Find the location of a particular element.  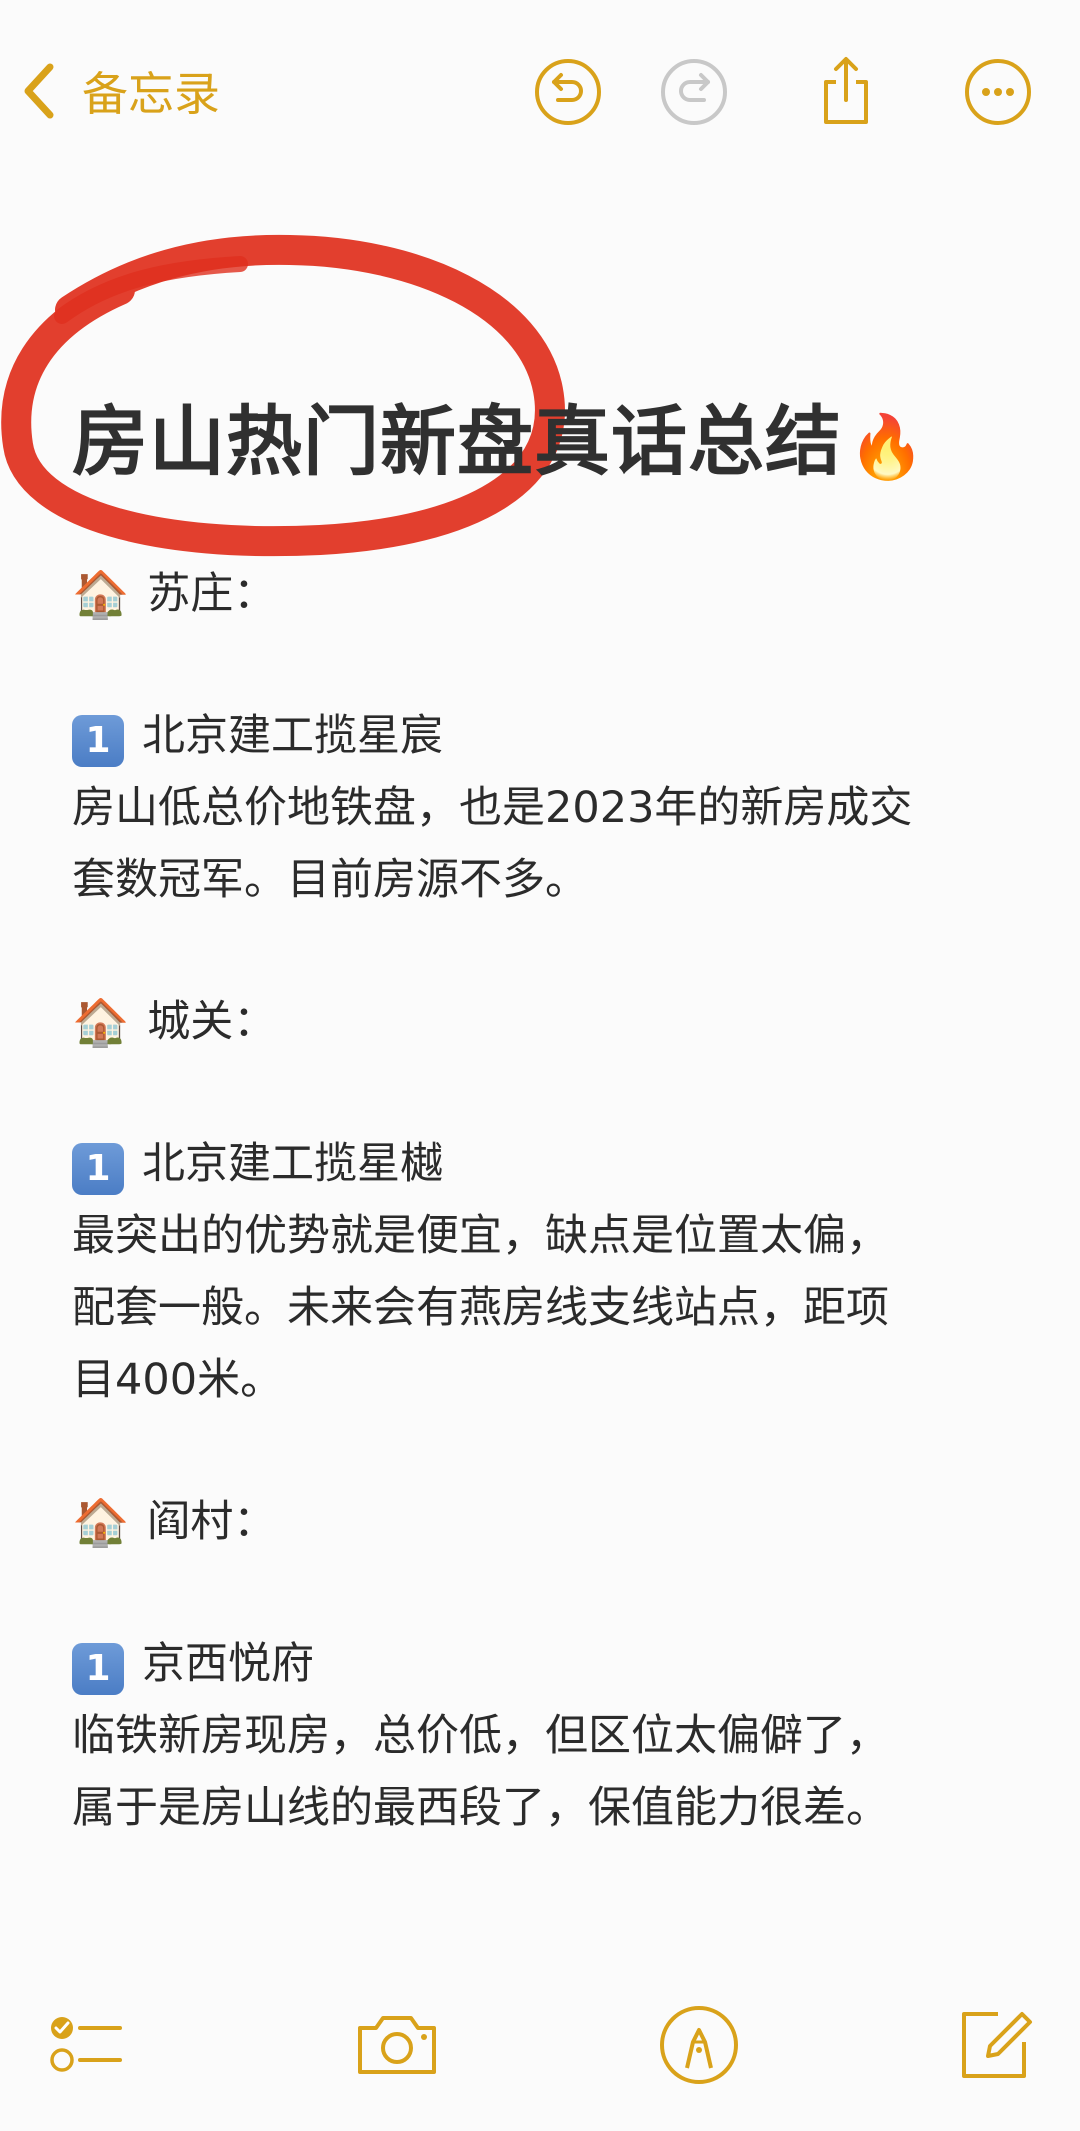

bottom-toolbar is located at coordinates (540, 2055).